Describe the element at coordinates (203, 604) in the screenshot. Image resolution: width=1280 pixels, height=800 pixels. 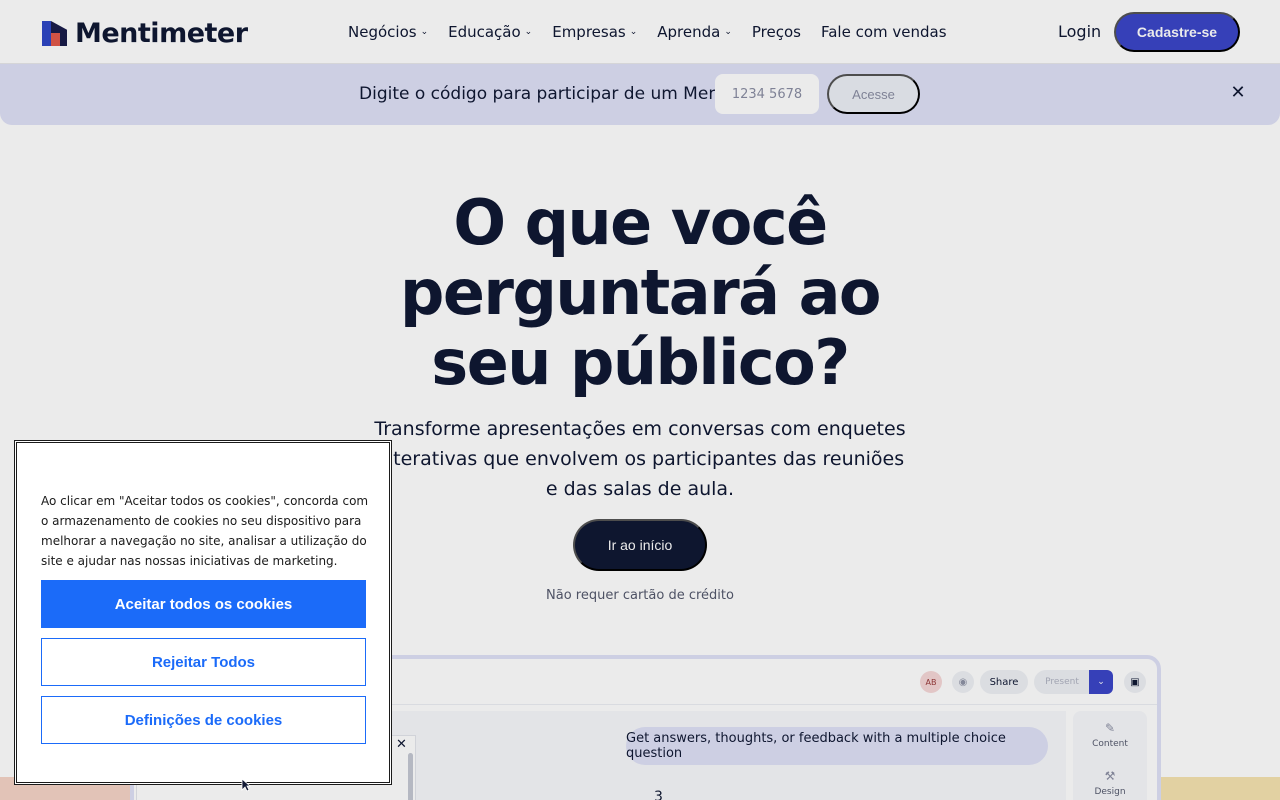
I see `accept-all-cookies-button: Aceitar todos os cookies` at that location.